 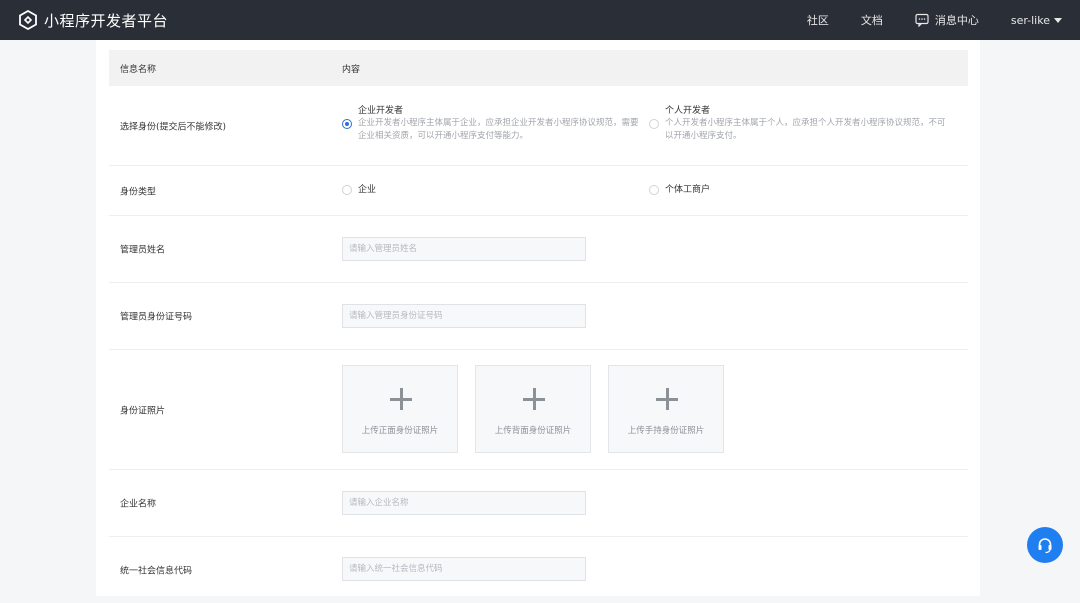 What do you see at coordinates (106, 20) in the screenshot?
I see `app-title: 小程序开发者平台` at bounding box center [106, 20].